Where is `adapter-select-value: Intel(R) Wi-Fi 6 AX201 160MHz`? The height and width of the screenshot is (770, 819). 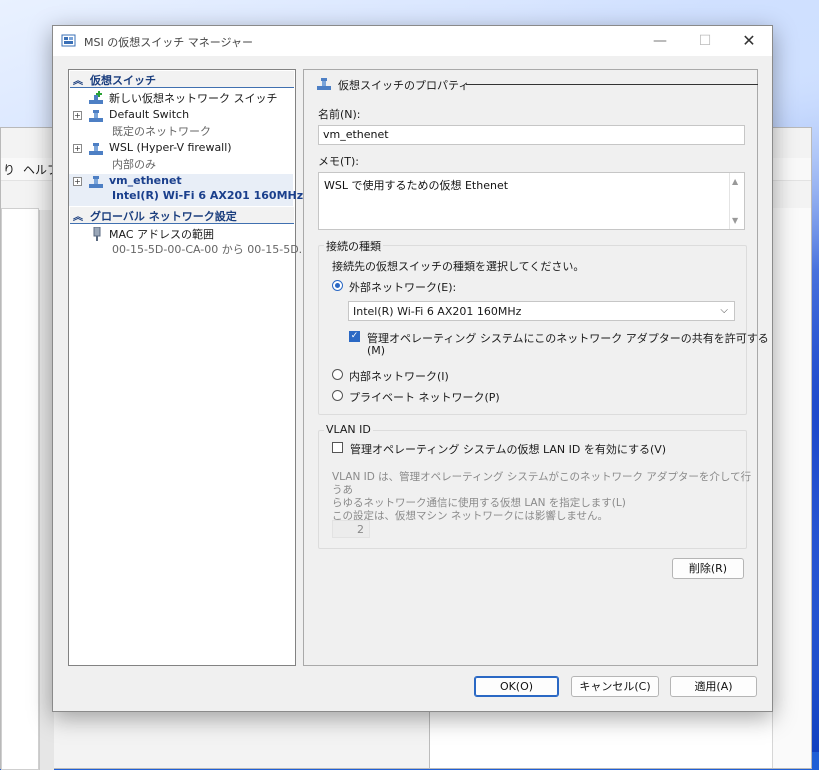
adapter-select-value: Intel(R) Wi-Fi 6 AX201 160MHz is located at coordinates (437, 311).